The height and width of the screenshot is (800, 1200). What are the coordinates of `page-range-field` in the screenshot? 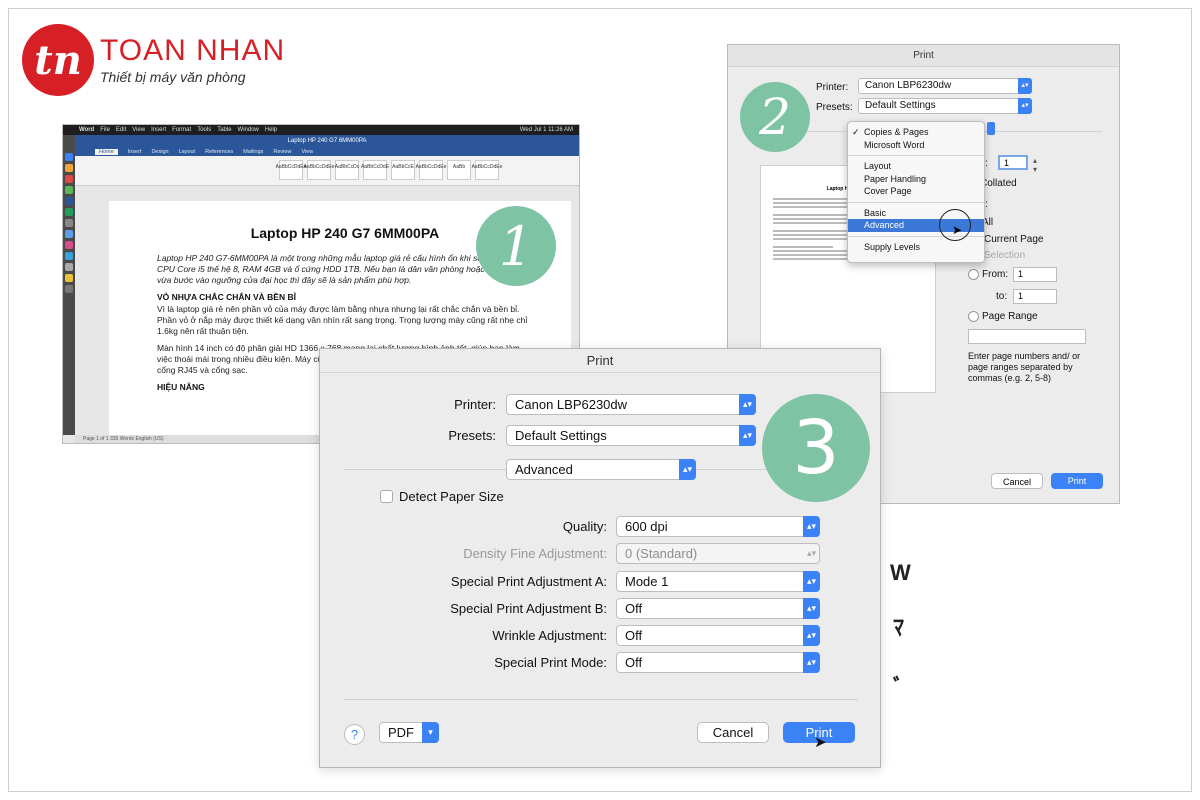 It's located at (1027, 336).